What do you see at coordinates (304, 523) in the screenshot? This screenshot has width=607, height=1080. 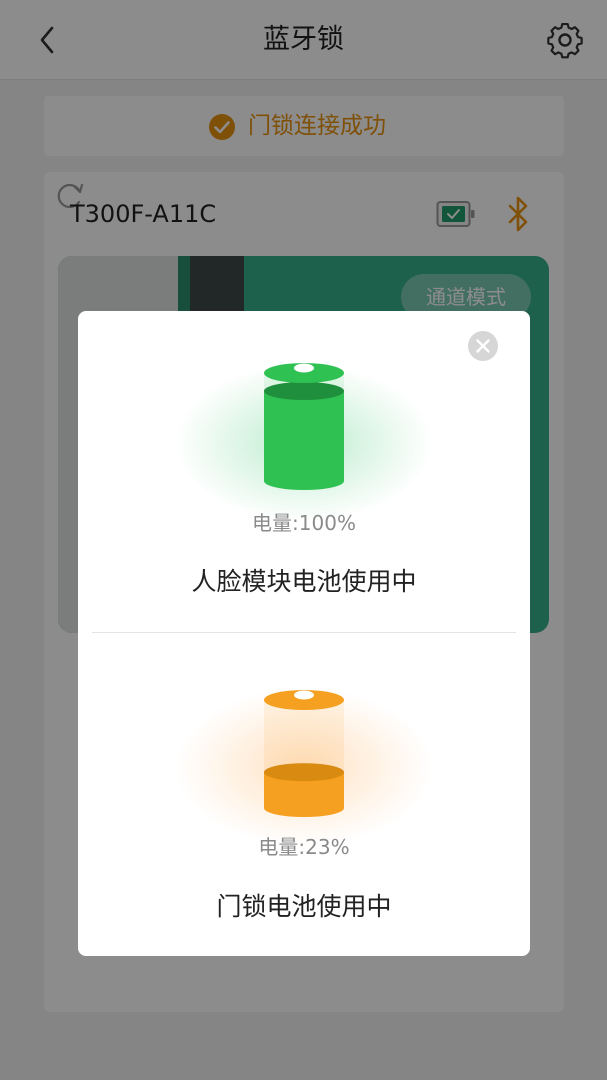 I see `battery-level-text: 电量:100%` at bounding box center [304, 523].